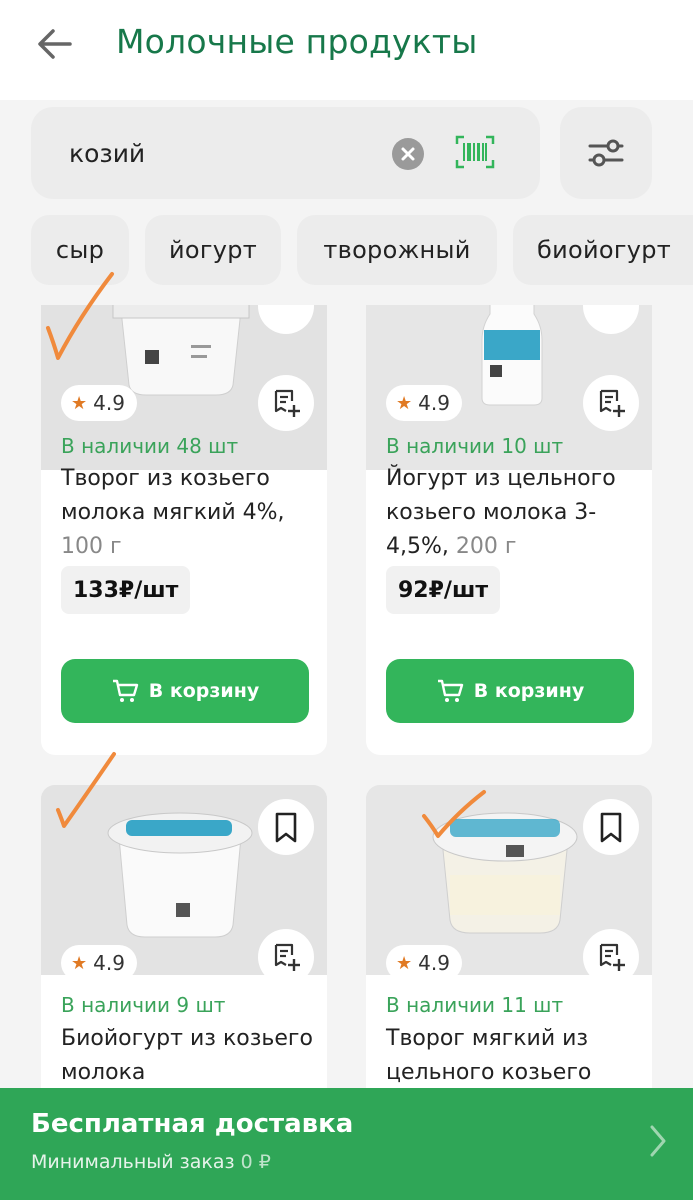 This screenshot has width=693, height=1200. I want to click on stock-status: В наличии 10 шт, so click(475, 446).